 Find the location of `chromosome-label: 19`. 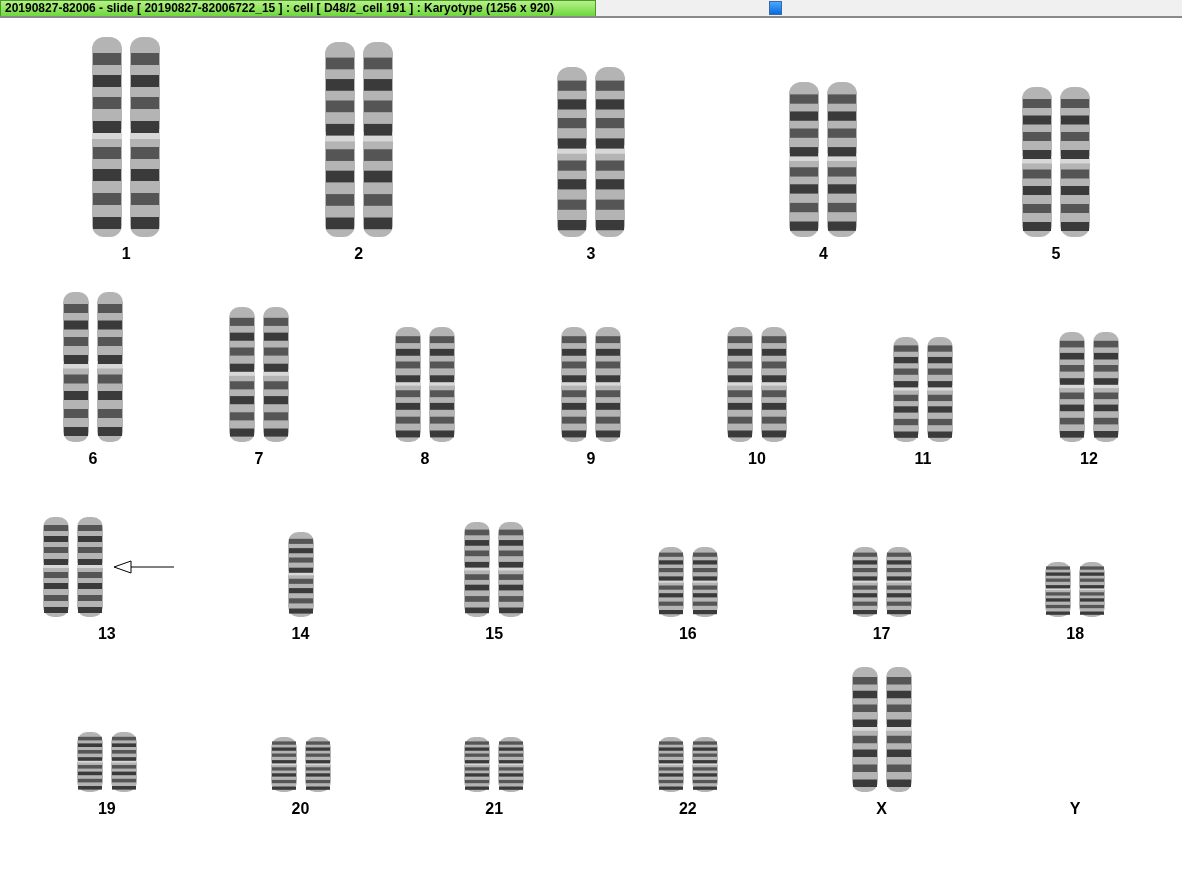

chromosome-label: 19 is located at coordinates (106, 809).